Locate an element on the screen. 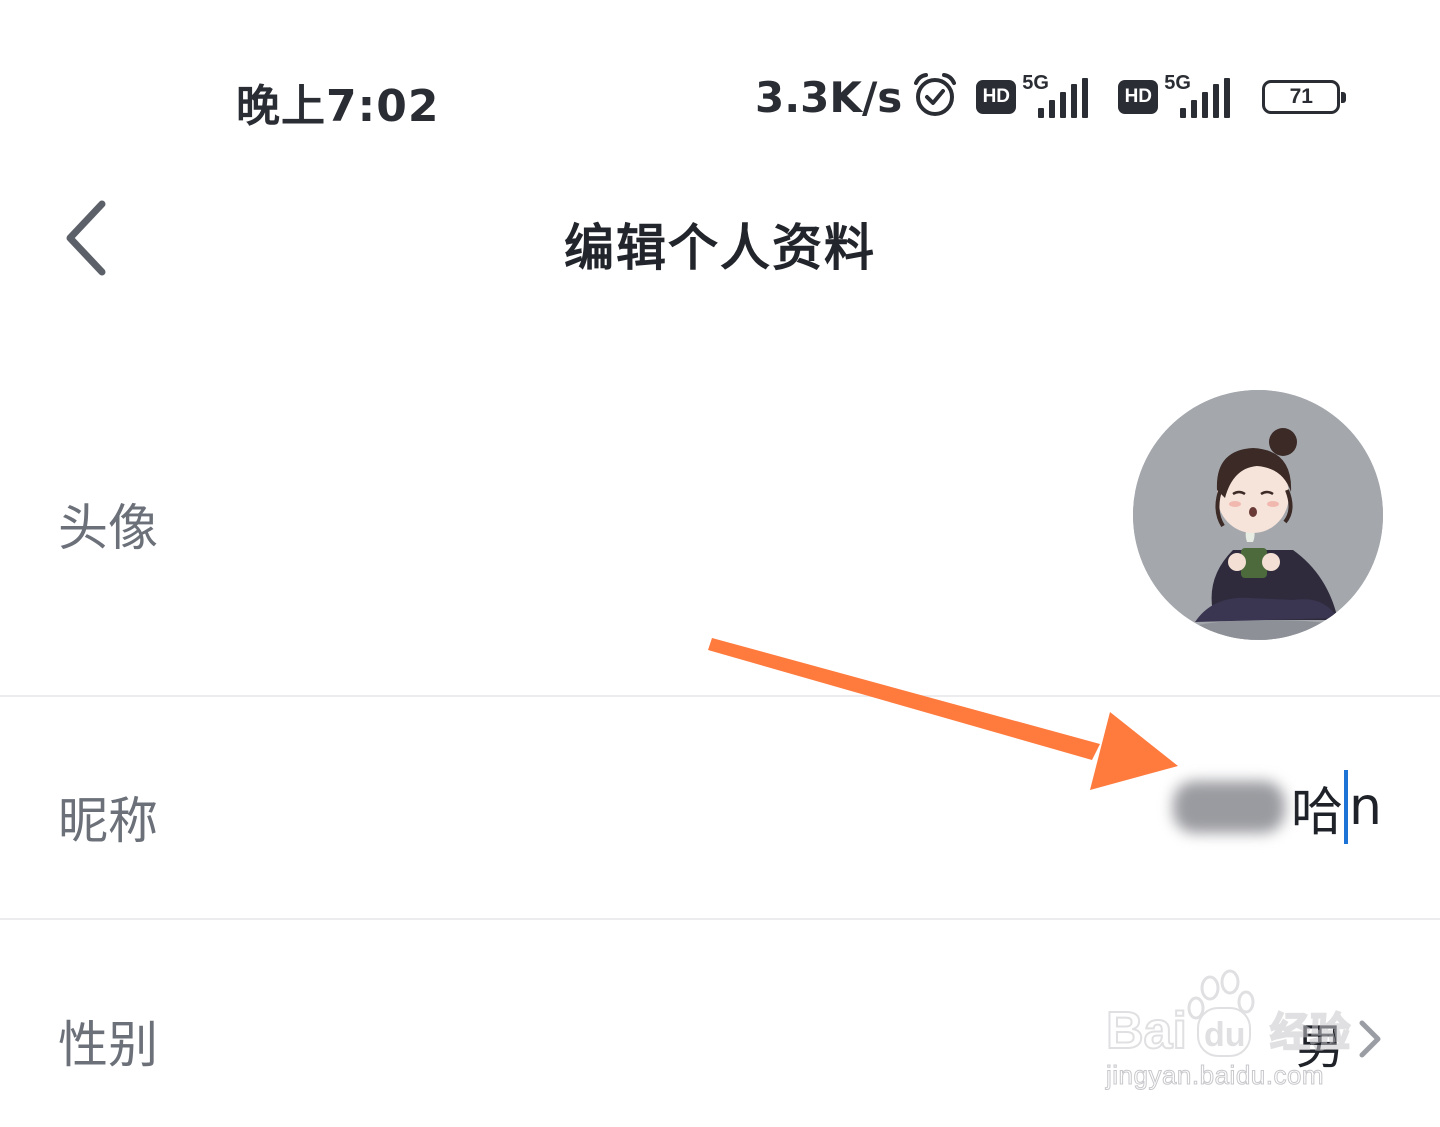 This screenshot has width=1440, height=1127. divider is located at coordinates (720, 919).